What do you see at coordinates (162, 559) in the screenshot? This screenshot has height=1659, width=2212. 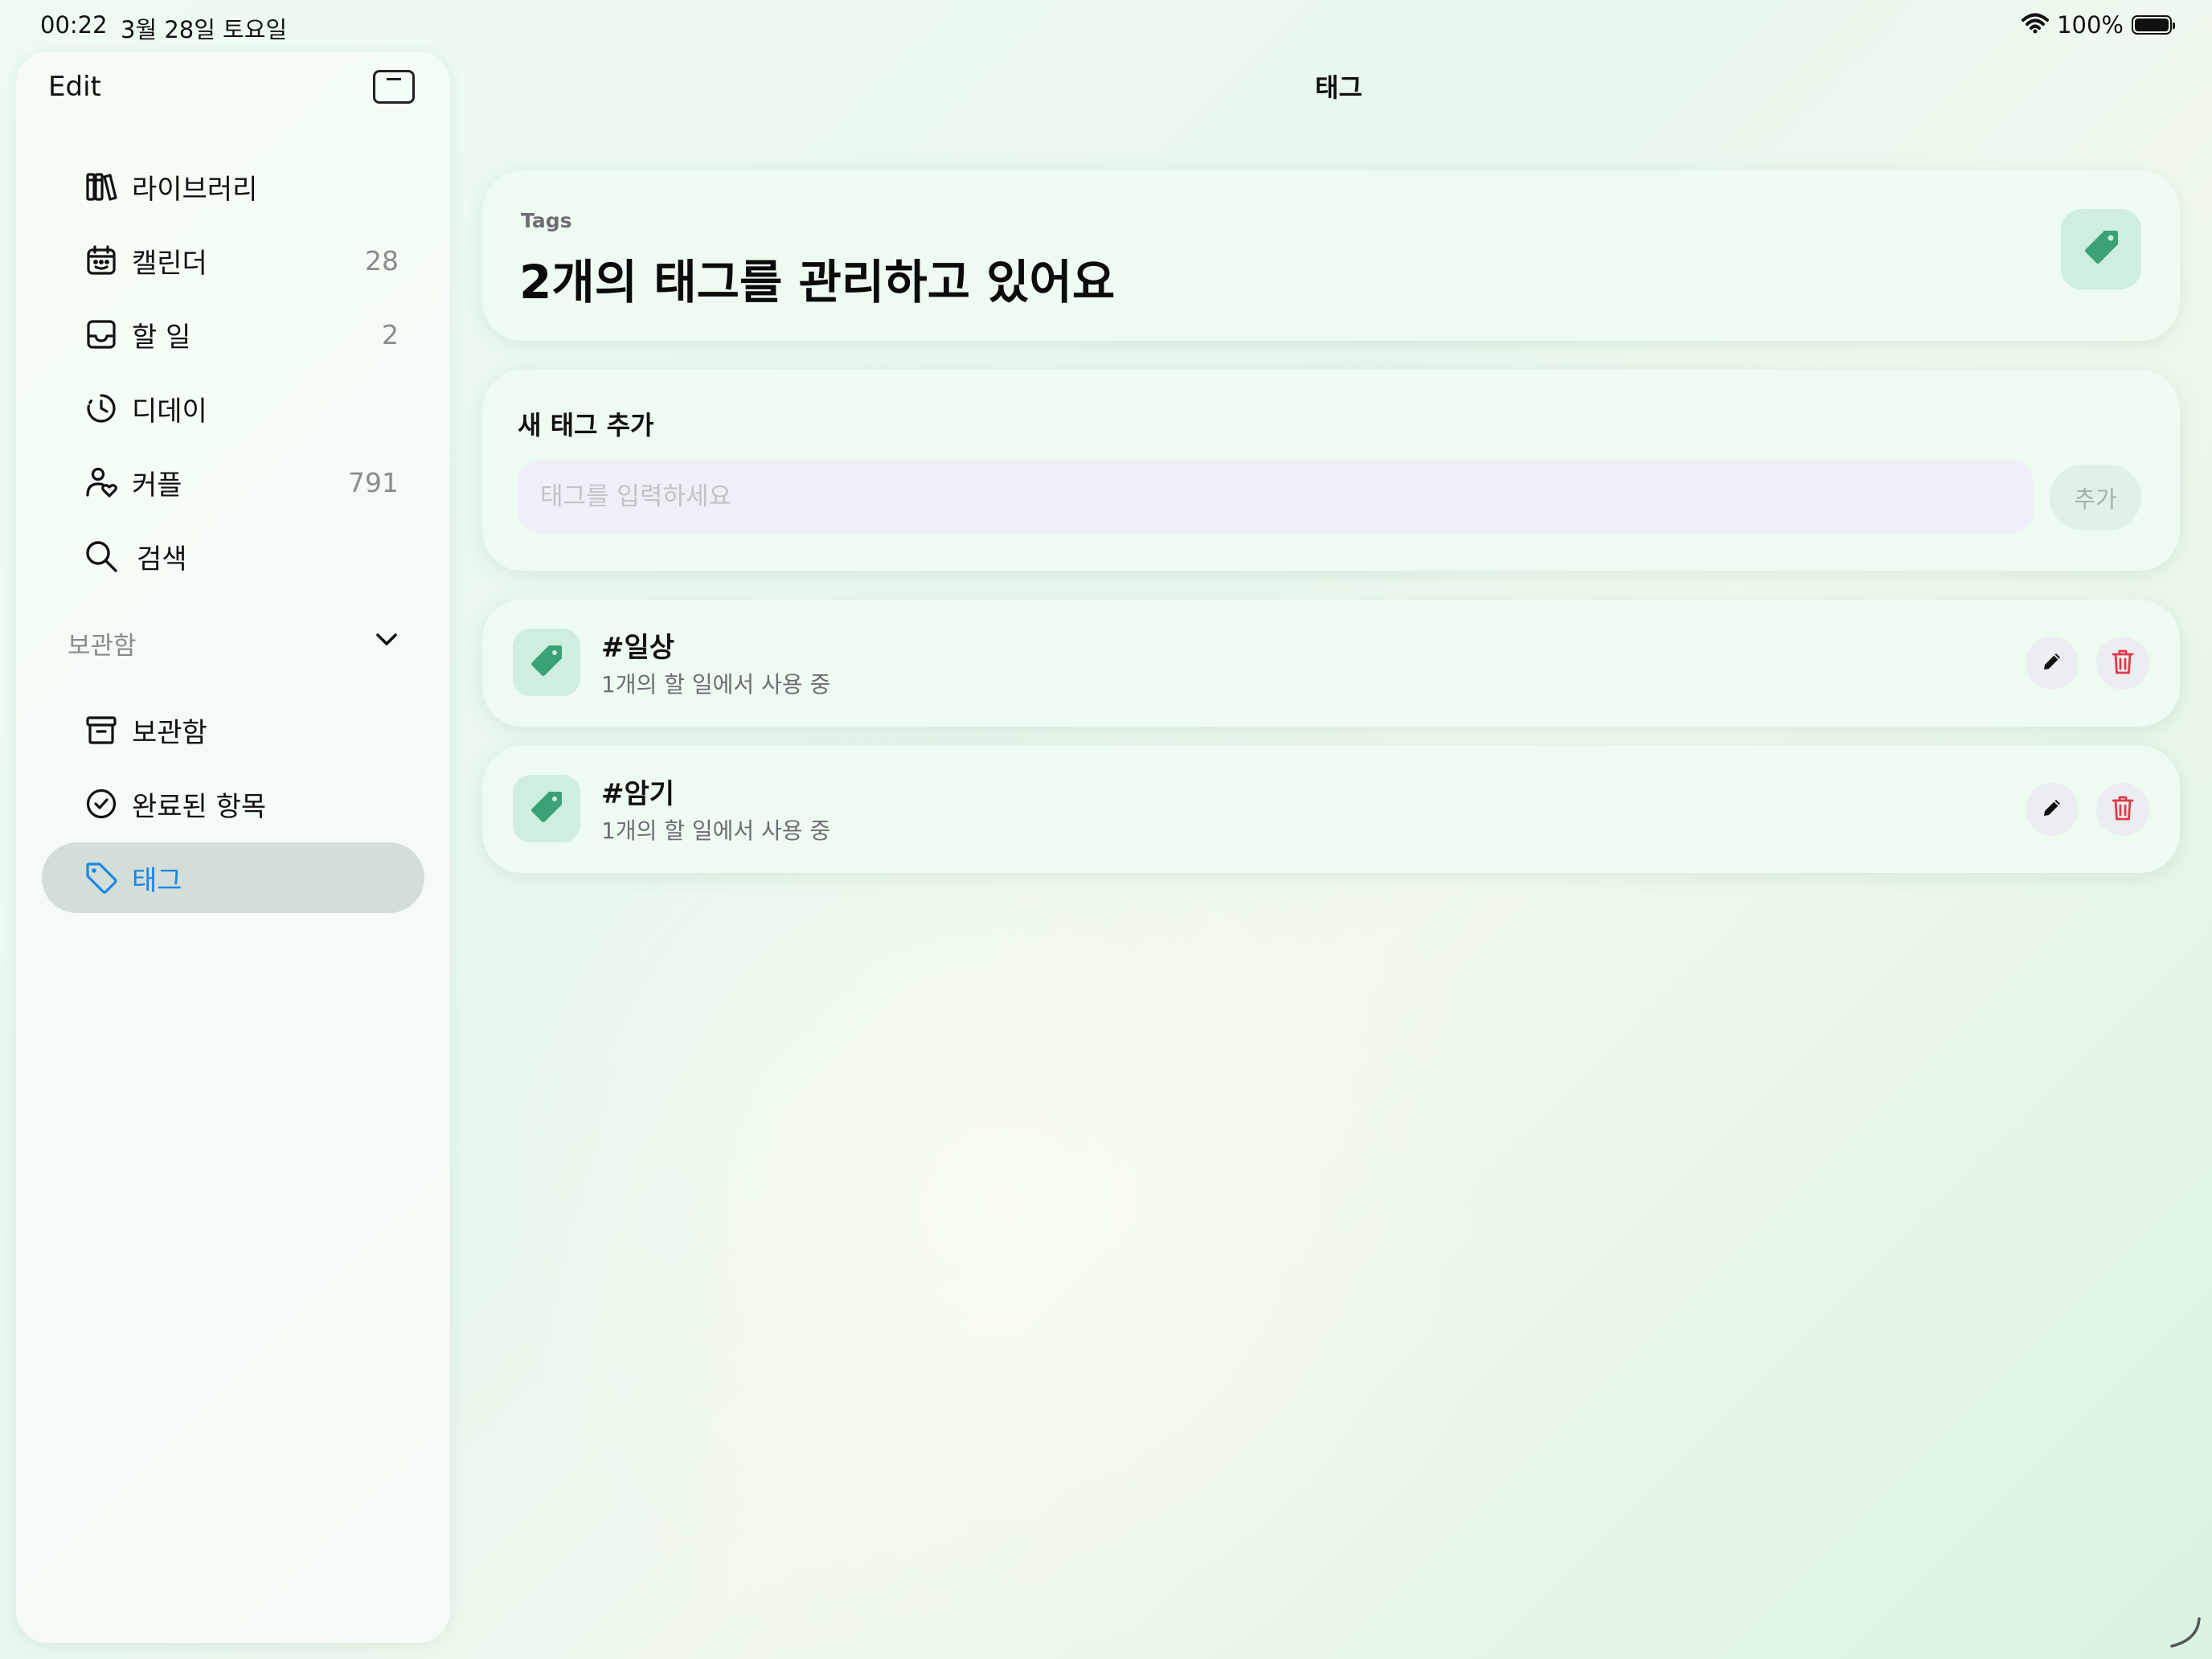 I see `sidebar-item-label: 검색` at bounding box center [162, 559].